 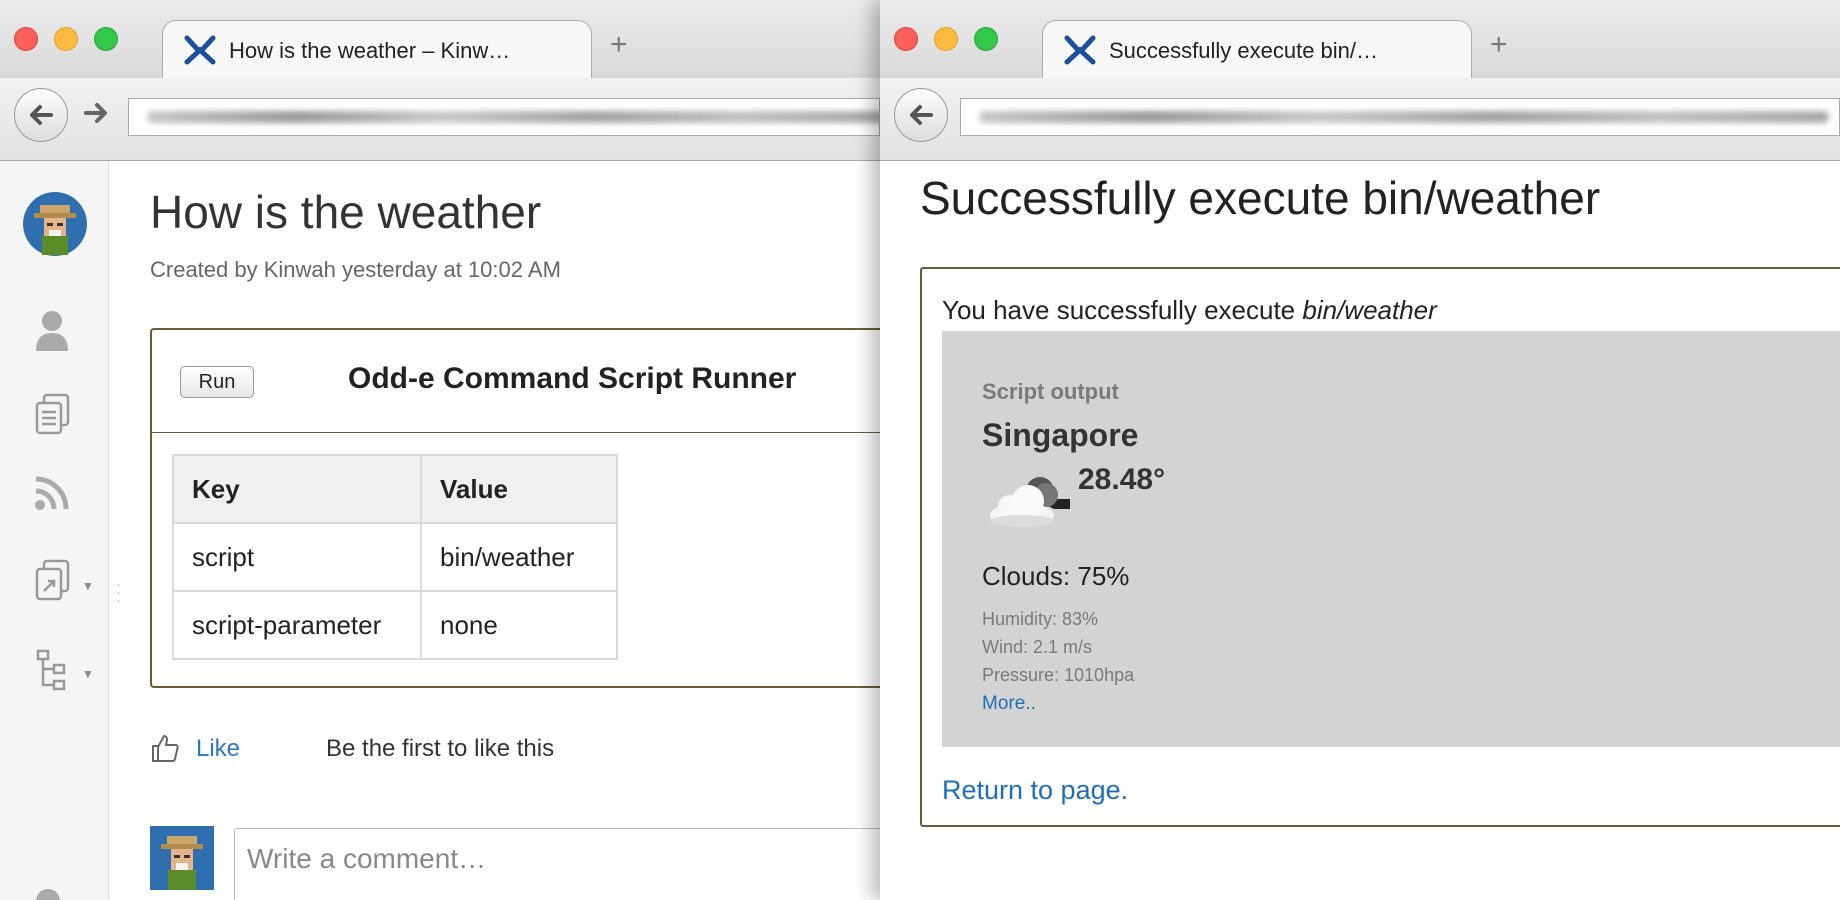 What do you see at coordinates (218, 749) in the screenshot?
I see `like-link: Like` at bounding box center [218, 749].